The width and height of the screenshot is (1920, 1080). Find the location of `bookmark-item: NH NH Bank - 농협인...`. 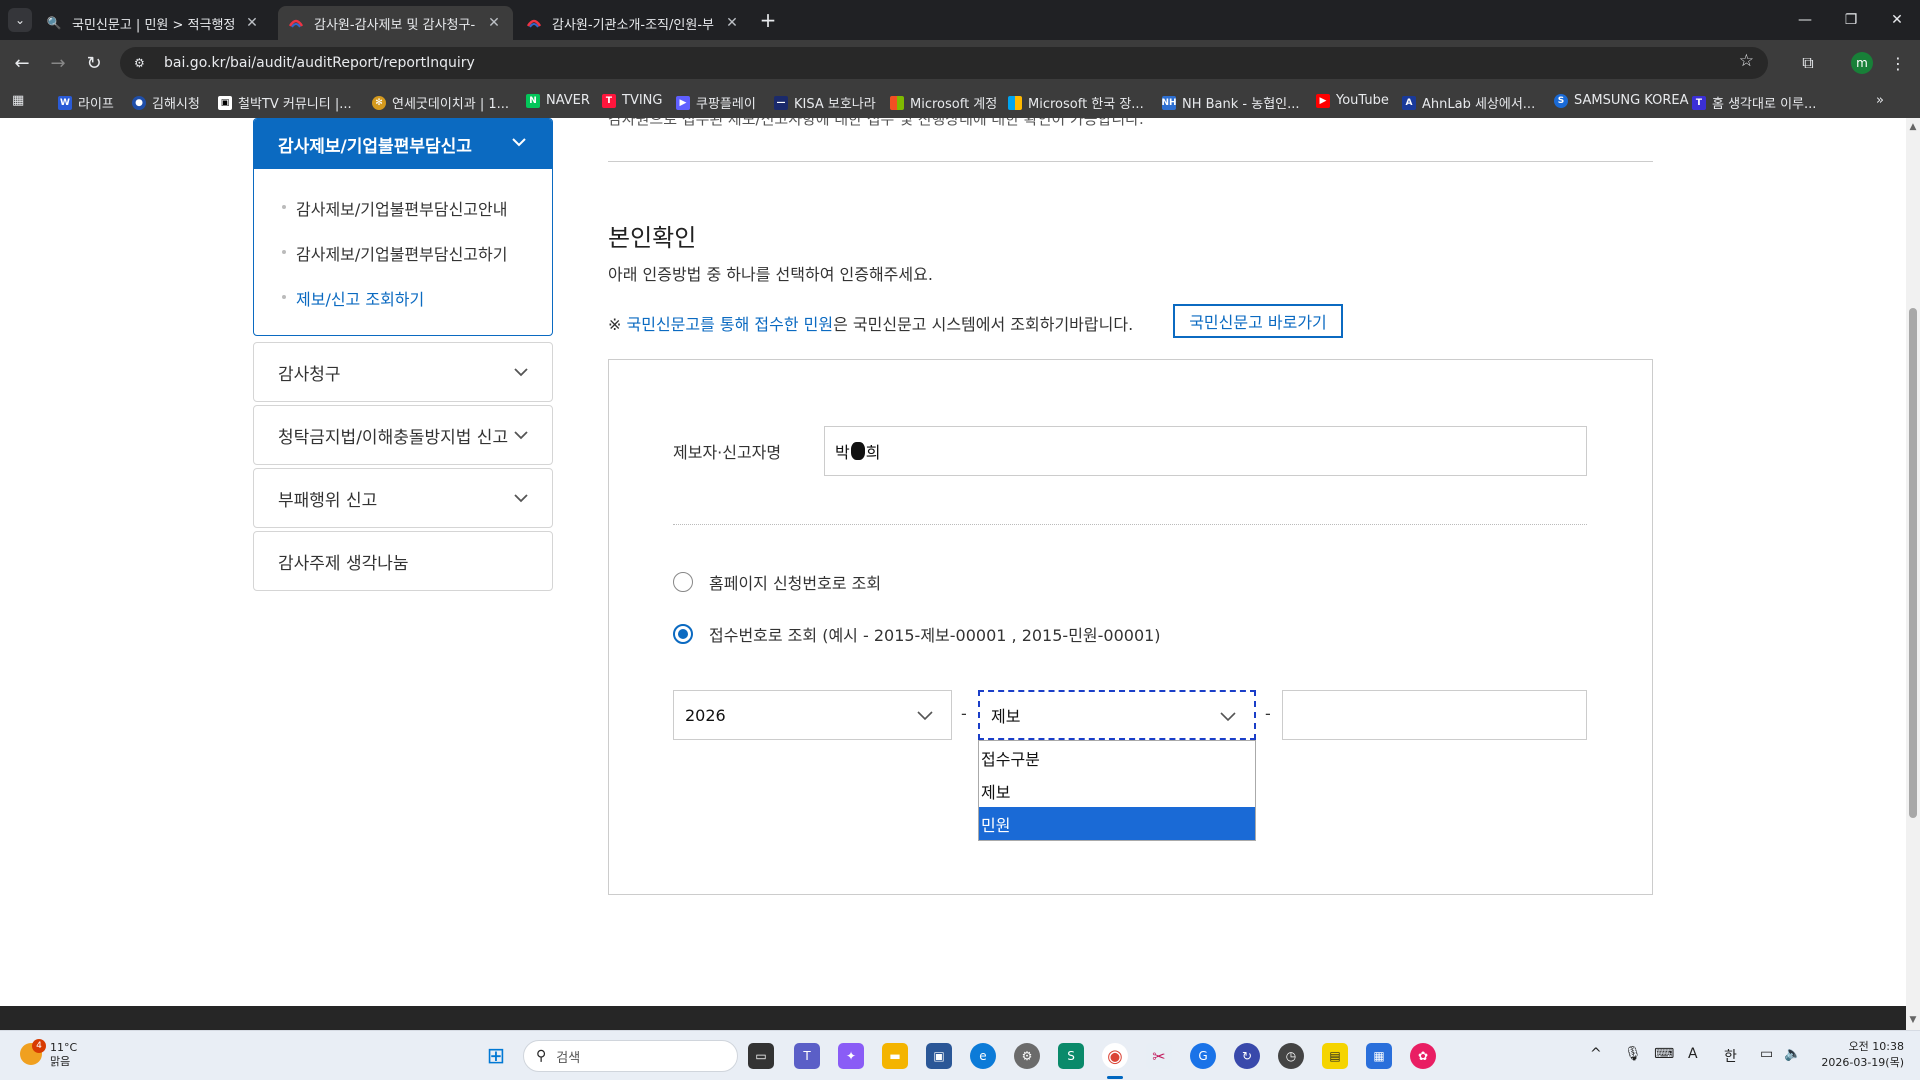

bookmark-item: NH NH Bank - 농협인... is located at coordinates (1230, 102).